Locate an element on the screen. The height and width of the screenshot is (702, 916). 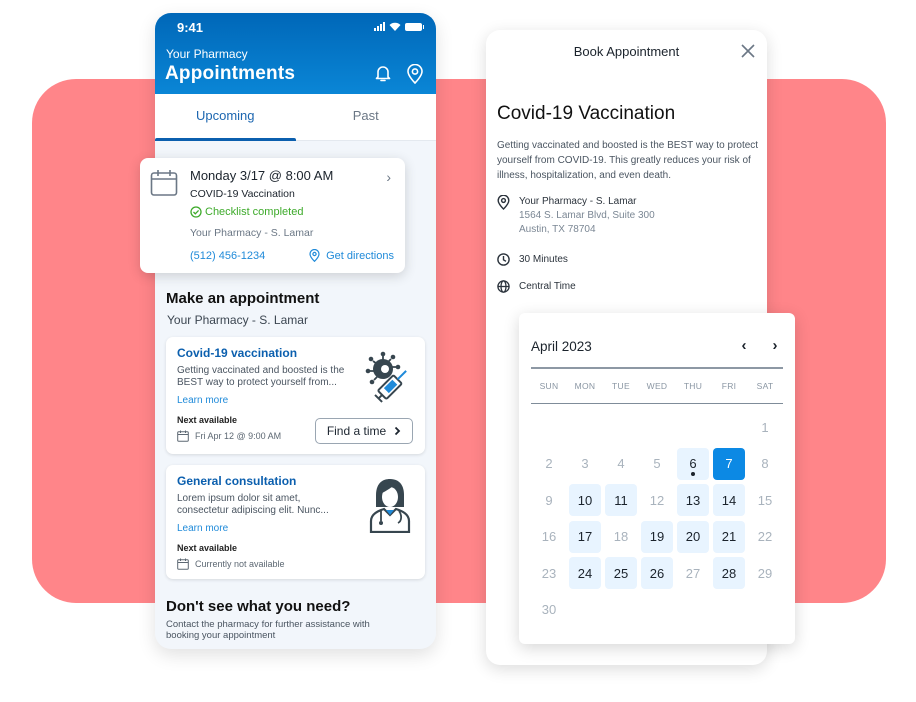
make-appointment-location: Your Pharmacy - S. Lamar is located at coordinates (237, 320).